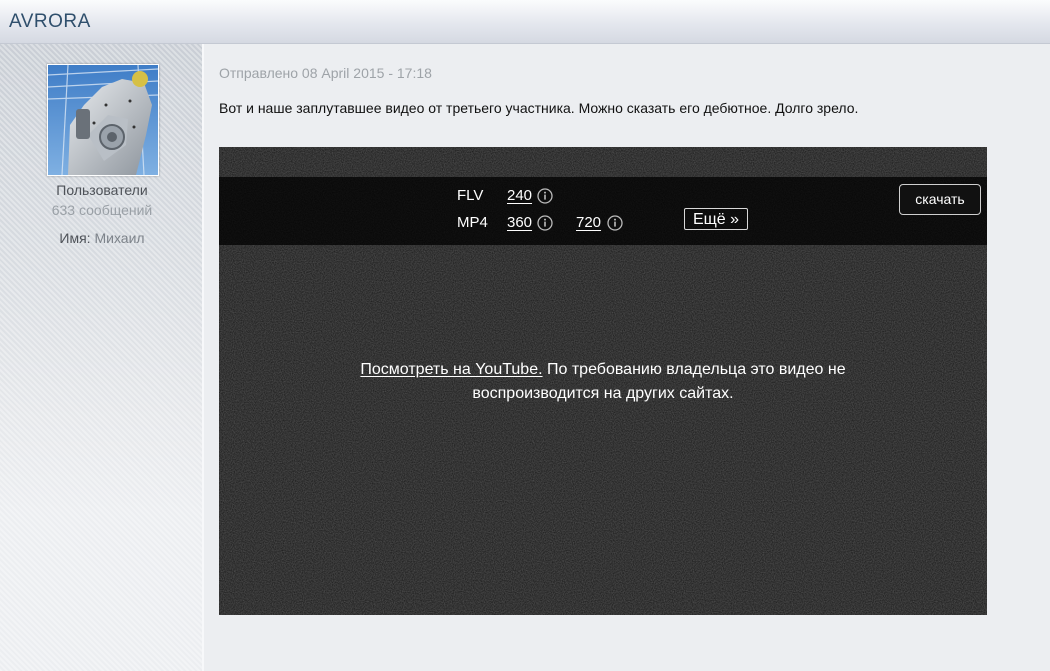 The image size is (1050, 671). I want to click on watch-on-youtube-link: Посмотреть на YouTube., so click(451, 369).